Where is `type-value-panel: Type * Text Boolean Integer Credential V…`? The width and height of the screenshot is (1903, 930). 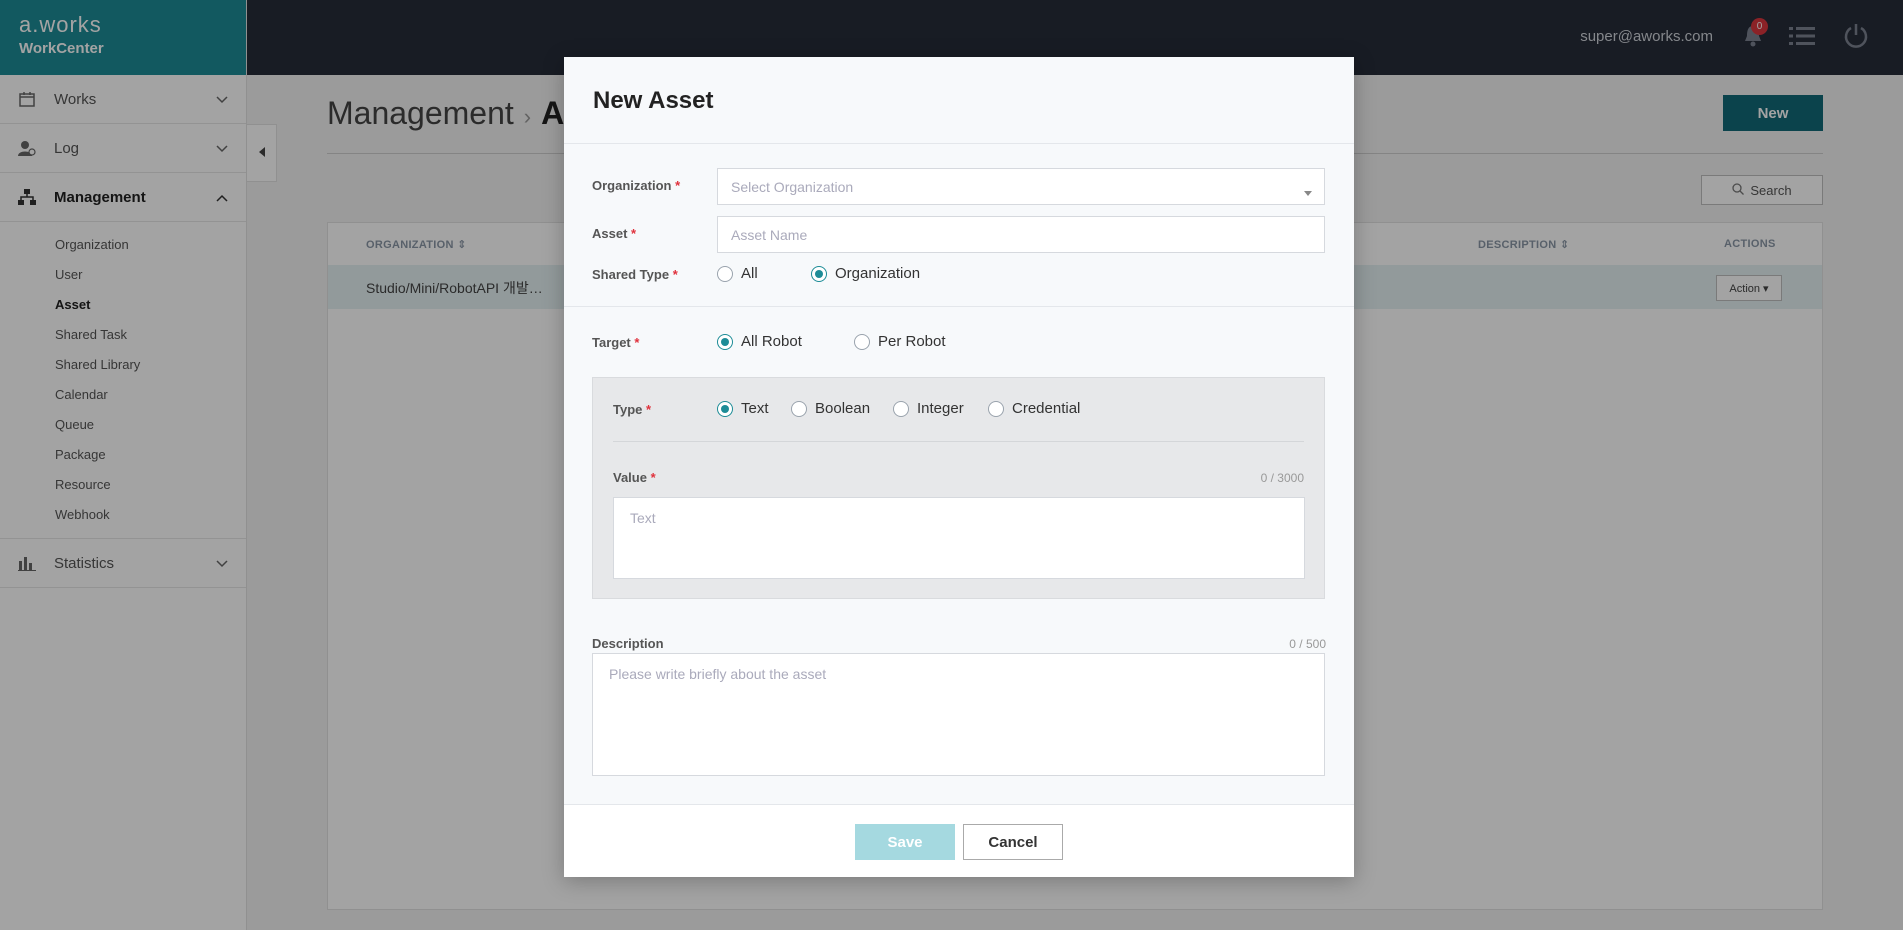 type-value-panel: Type * Text Boolean Integer Credential V… is located at coordinates (958, 488).